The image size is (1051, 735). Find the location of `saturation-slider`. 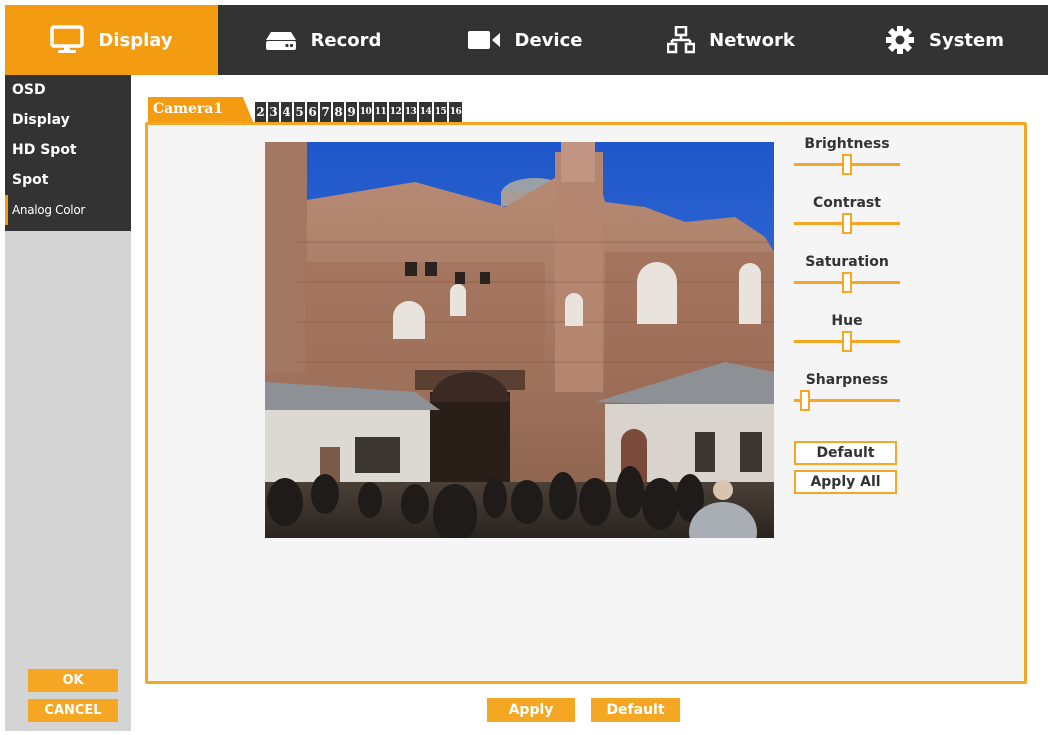

saturation-slider is located at coordinates (847, 282).